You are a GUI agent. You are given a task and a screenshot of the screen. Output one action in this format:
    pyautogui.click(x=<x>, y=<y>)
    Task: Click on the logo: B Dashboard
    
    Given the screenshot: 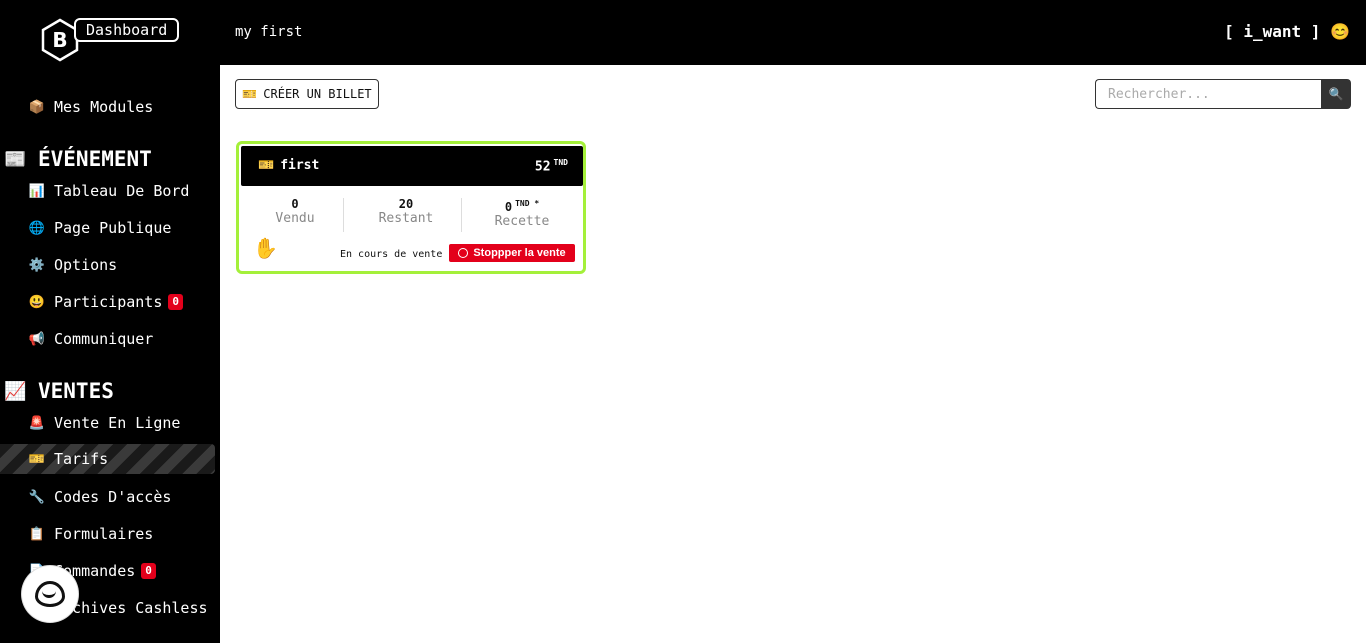 What is the action you would take?
    pyautogui.click(x=110, y=41)
    